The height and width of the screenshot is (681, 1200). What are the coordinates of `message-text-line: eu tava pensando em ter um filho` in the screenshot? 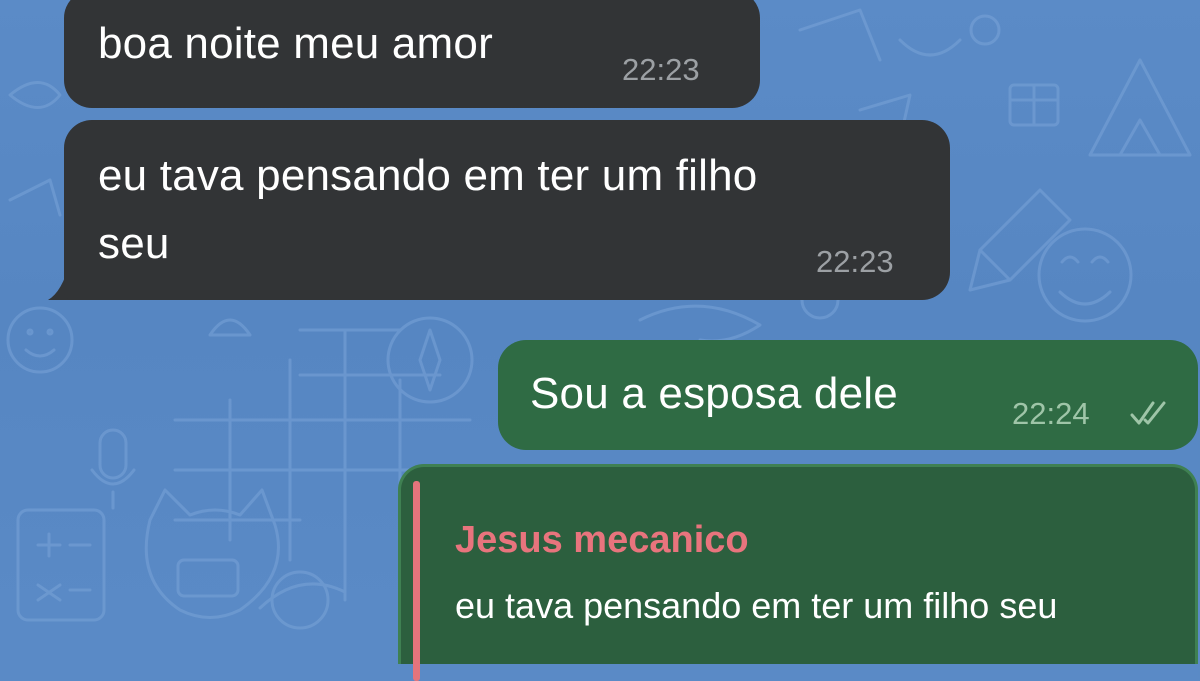 It's located at (428, 175).